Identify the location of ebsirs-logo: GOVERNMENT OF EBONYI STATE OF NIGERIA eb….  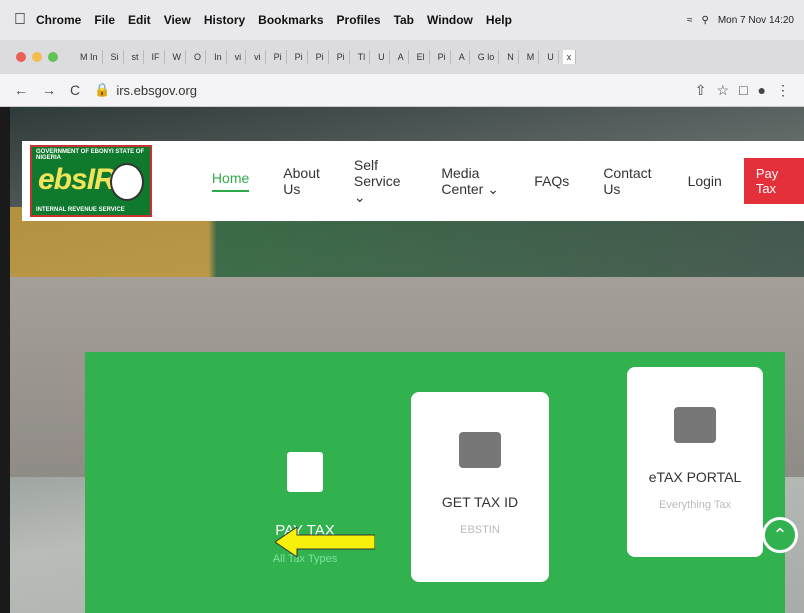
(91, 181).